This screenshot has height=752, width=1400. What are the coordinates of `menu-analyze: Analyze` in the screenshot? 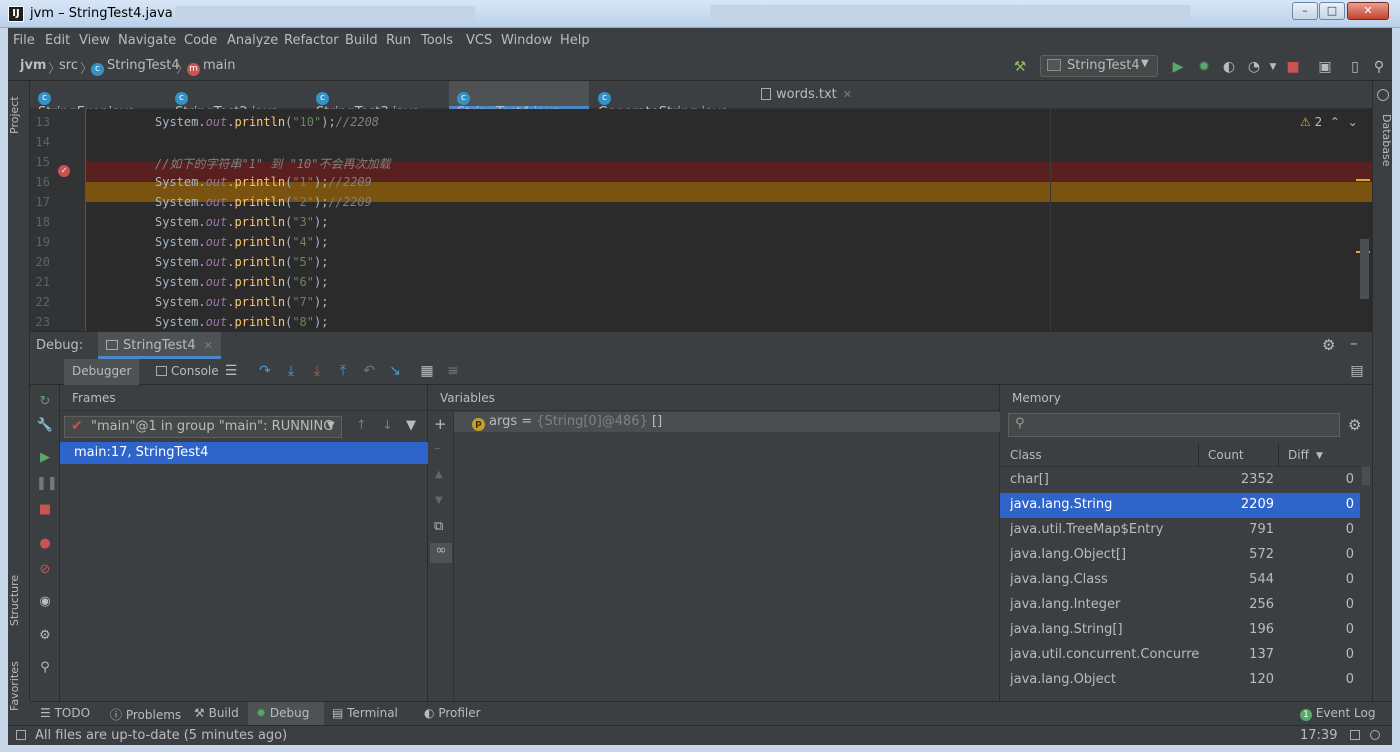 It's located at (252, 40).